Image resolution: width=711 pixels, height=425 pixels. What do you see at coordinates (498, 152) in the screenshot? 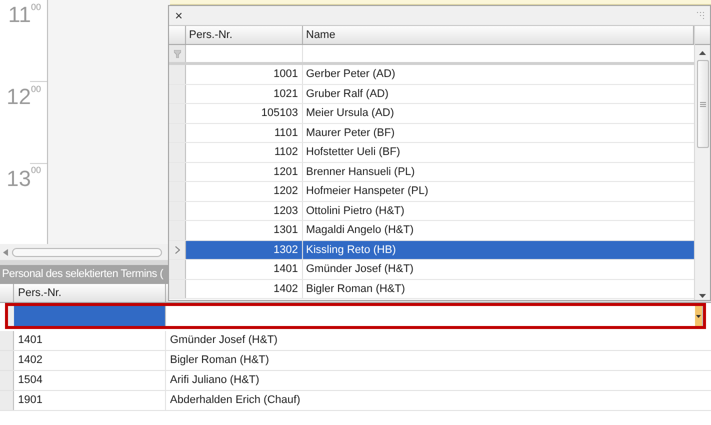
I see `table-cell: Hofstetter Ueli (BF)` at bounding box center [498, 152].